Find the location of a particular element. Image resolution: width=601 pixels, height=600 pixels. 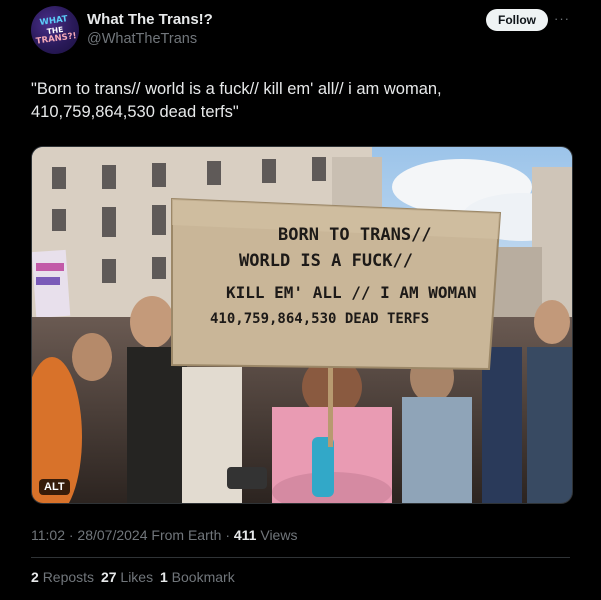

sign-line: WORLD IS A FUCK// is located at coordinates (326, 261).